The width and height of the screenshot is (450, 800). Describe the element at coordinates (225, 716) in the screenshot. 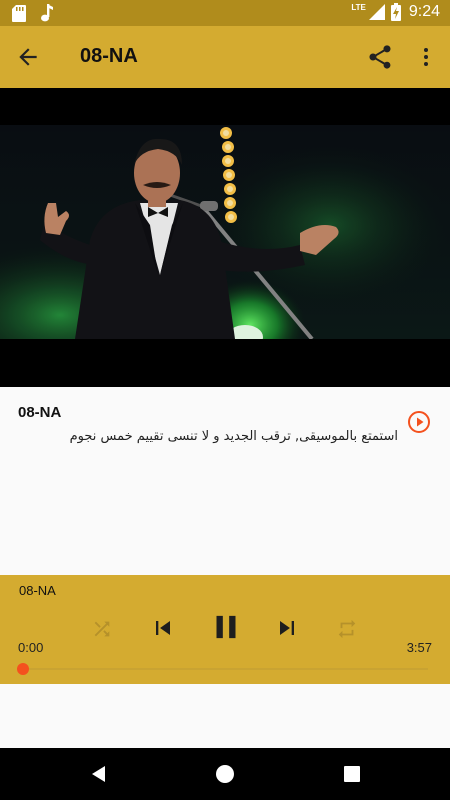

I see `content-spacer` at that location.